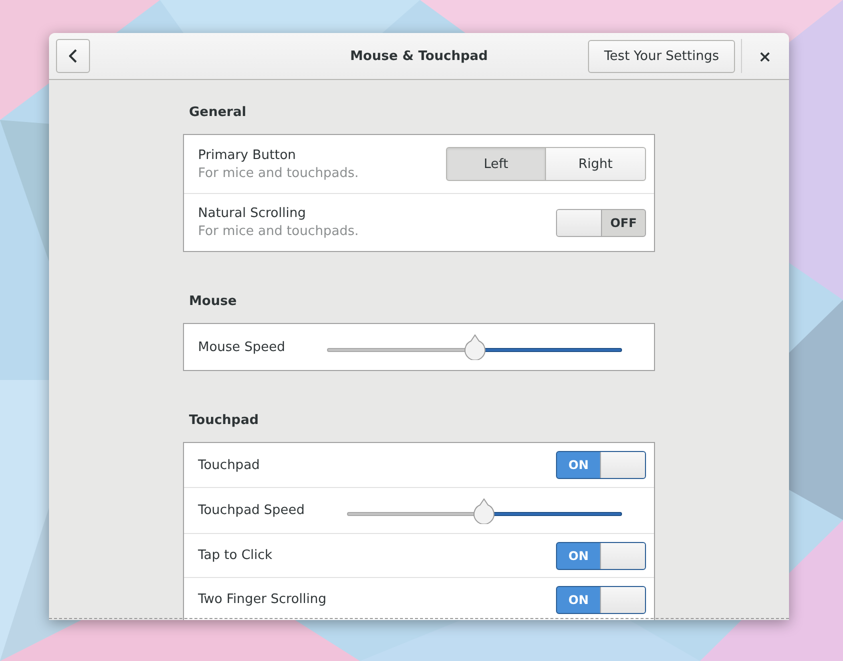  Describe the element at coordinates (252, 213) in the screenshot. I see `setting-label: Natural Scrolling` at that location.